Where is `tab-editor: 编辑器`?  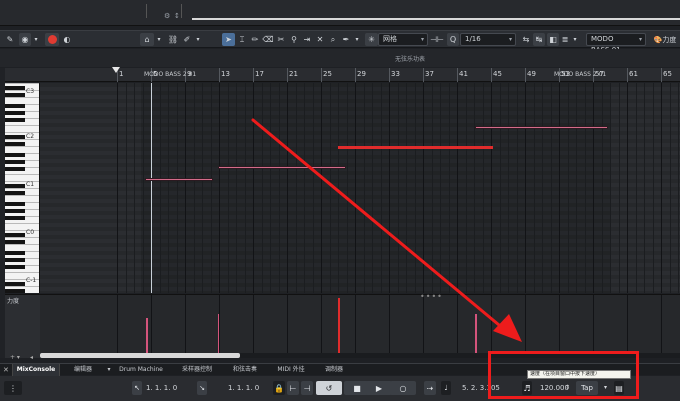
tab-editor: 编辑器 is located at coordinates (83, 370).